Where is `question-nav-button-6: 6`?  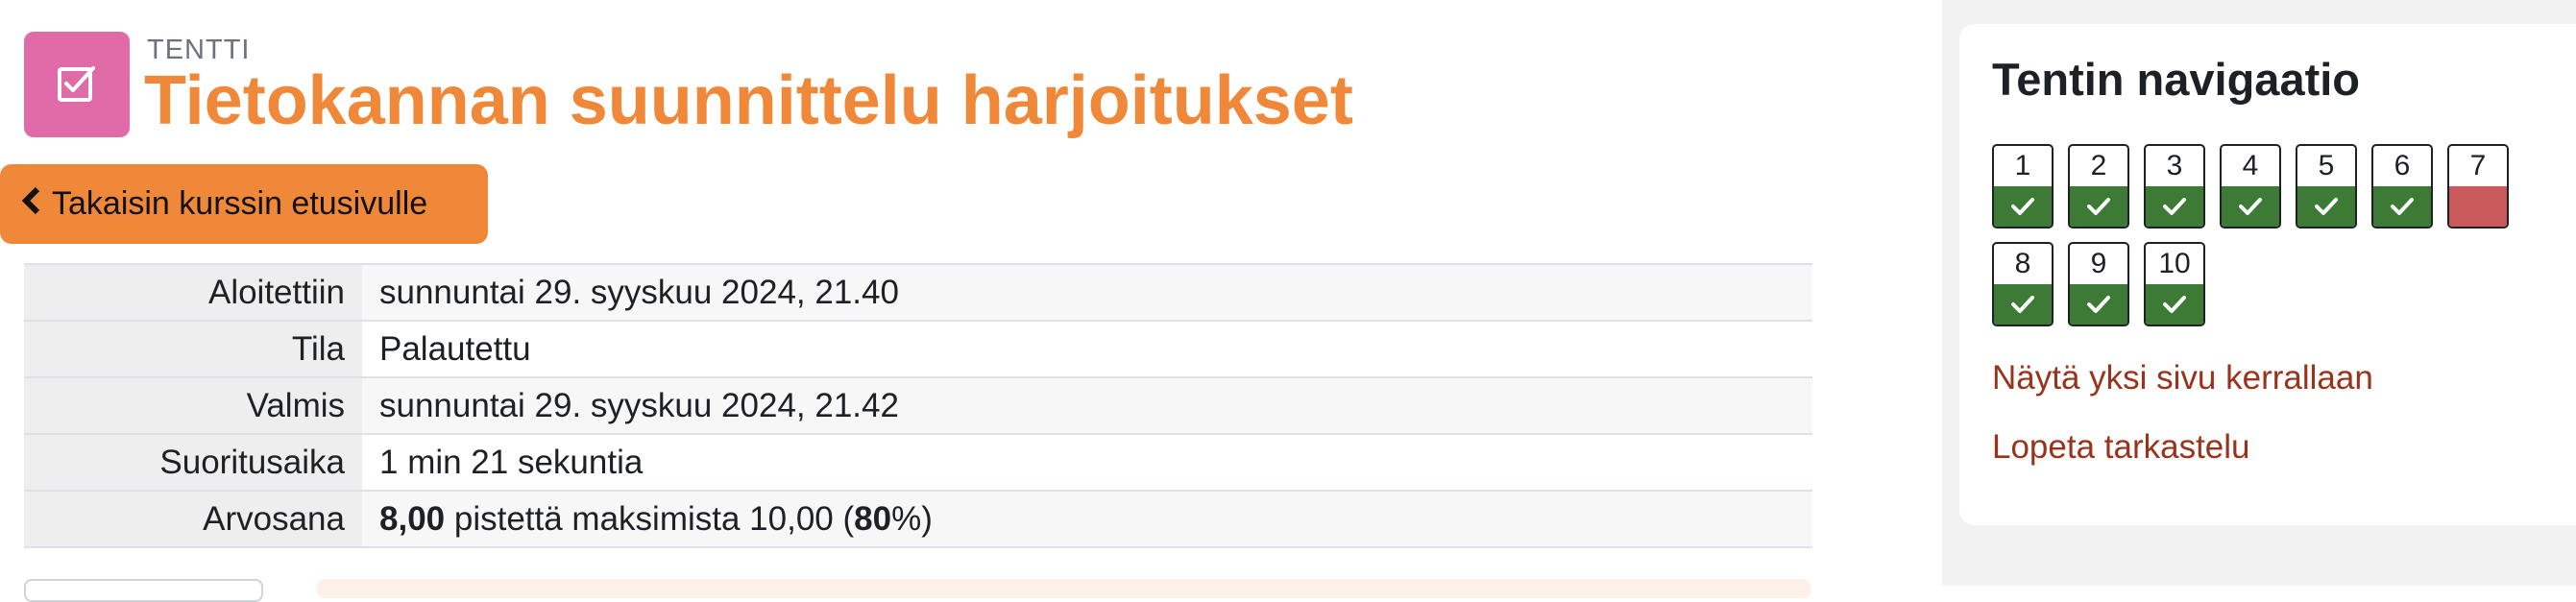
question-nav-button-6: 6 is located at coordinates (2402, 187).